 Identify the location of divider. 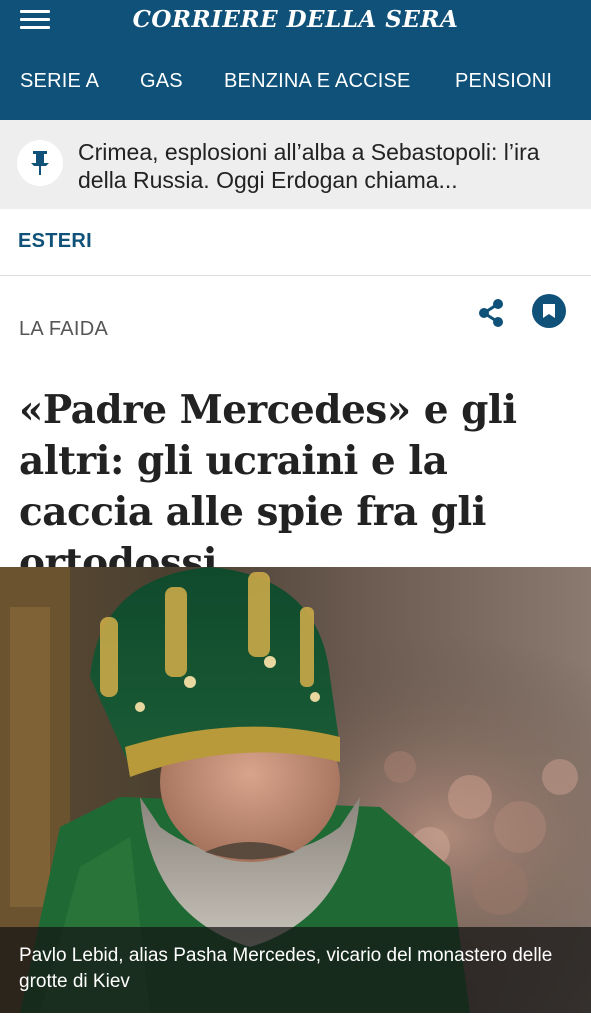
(295, 275).